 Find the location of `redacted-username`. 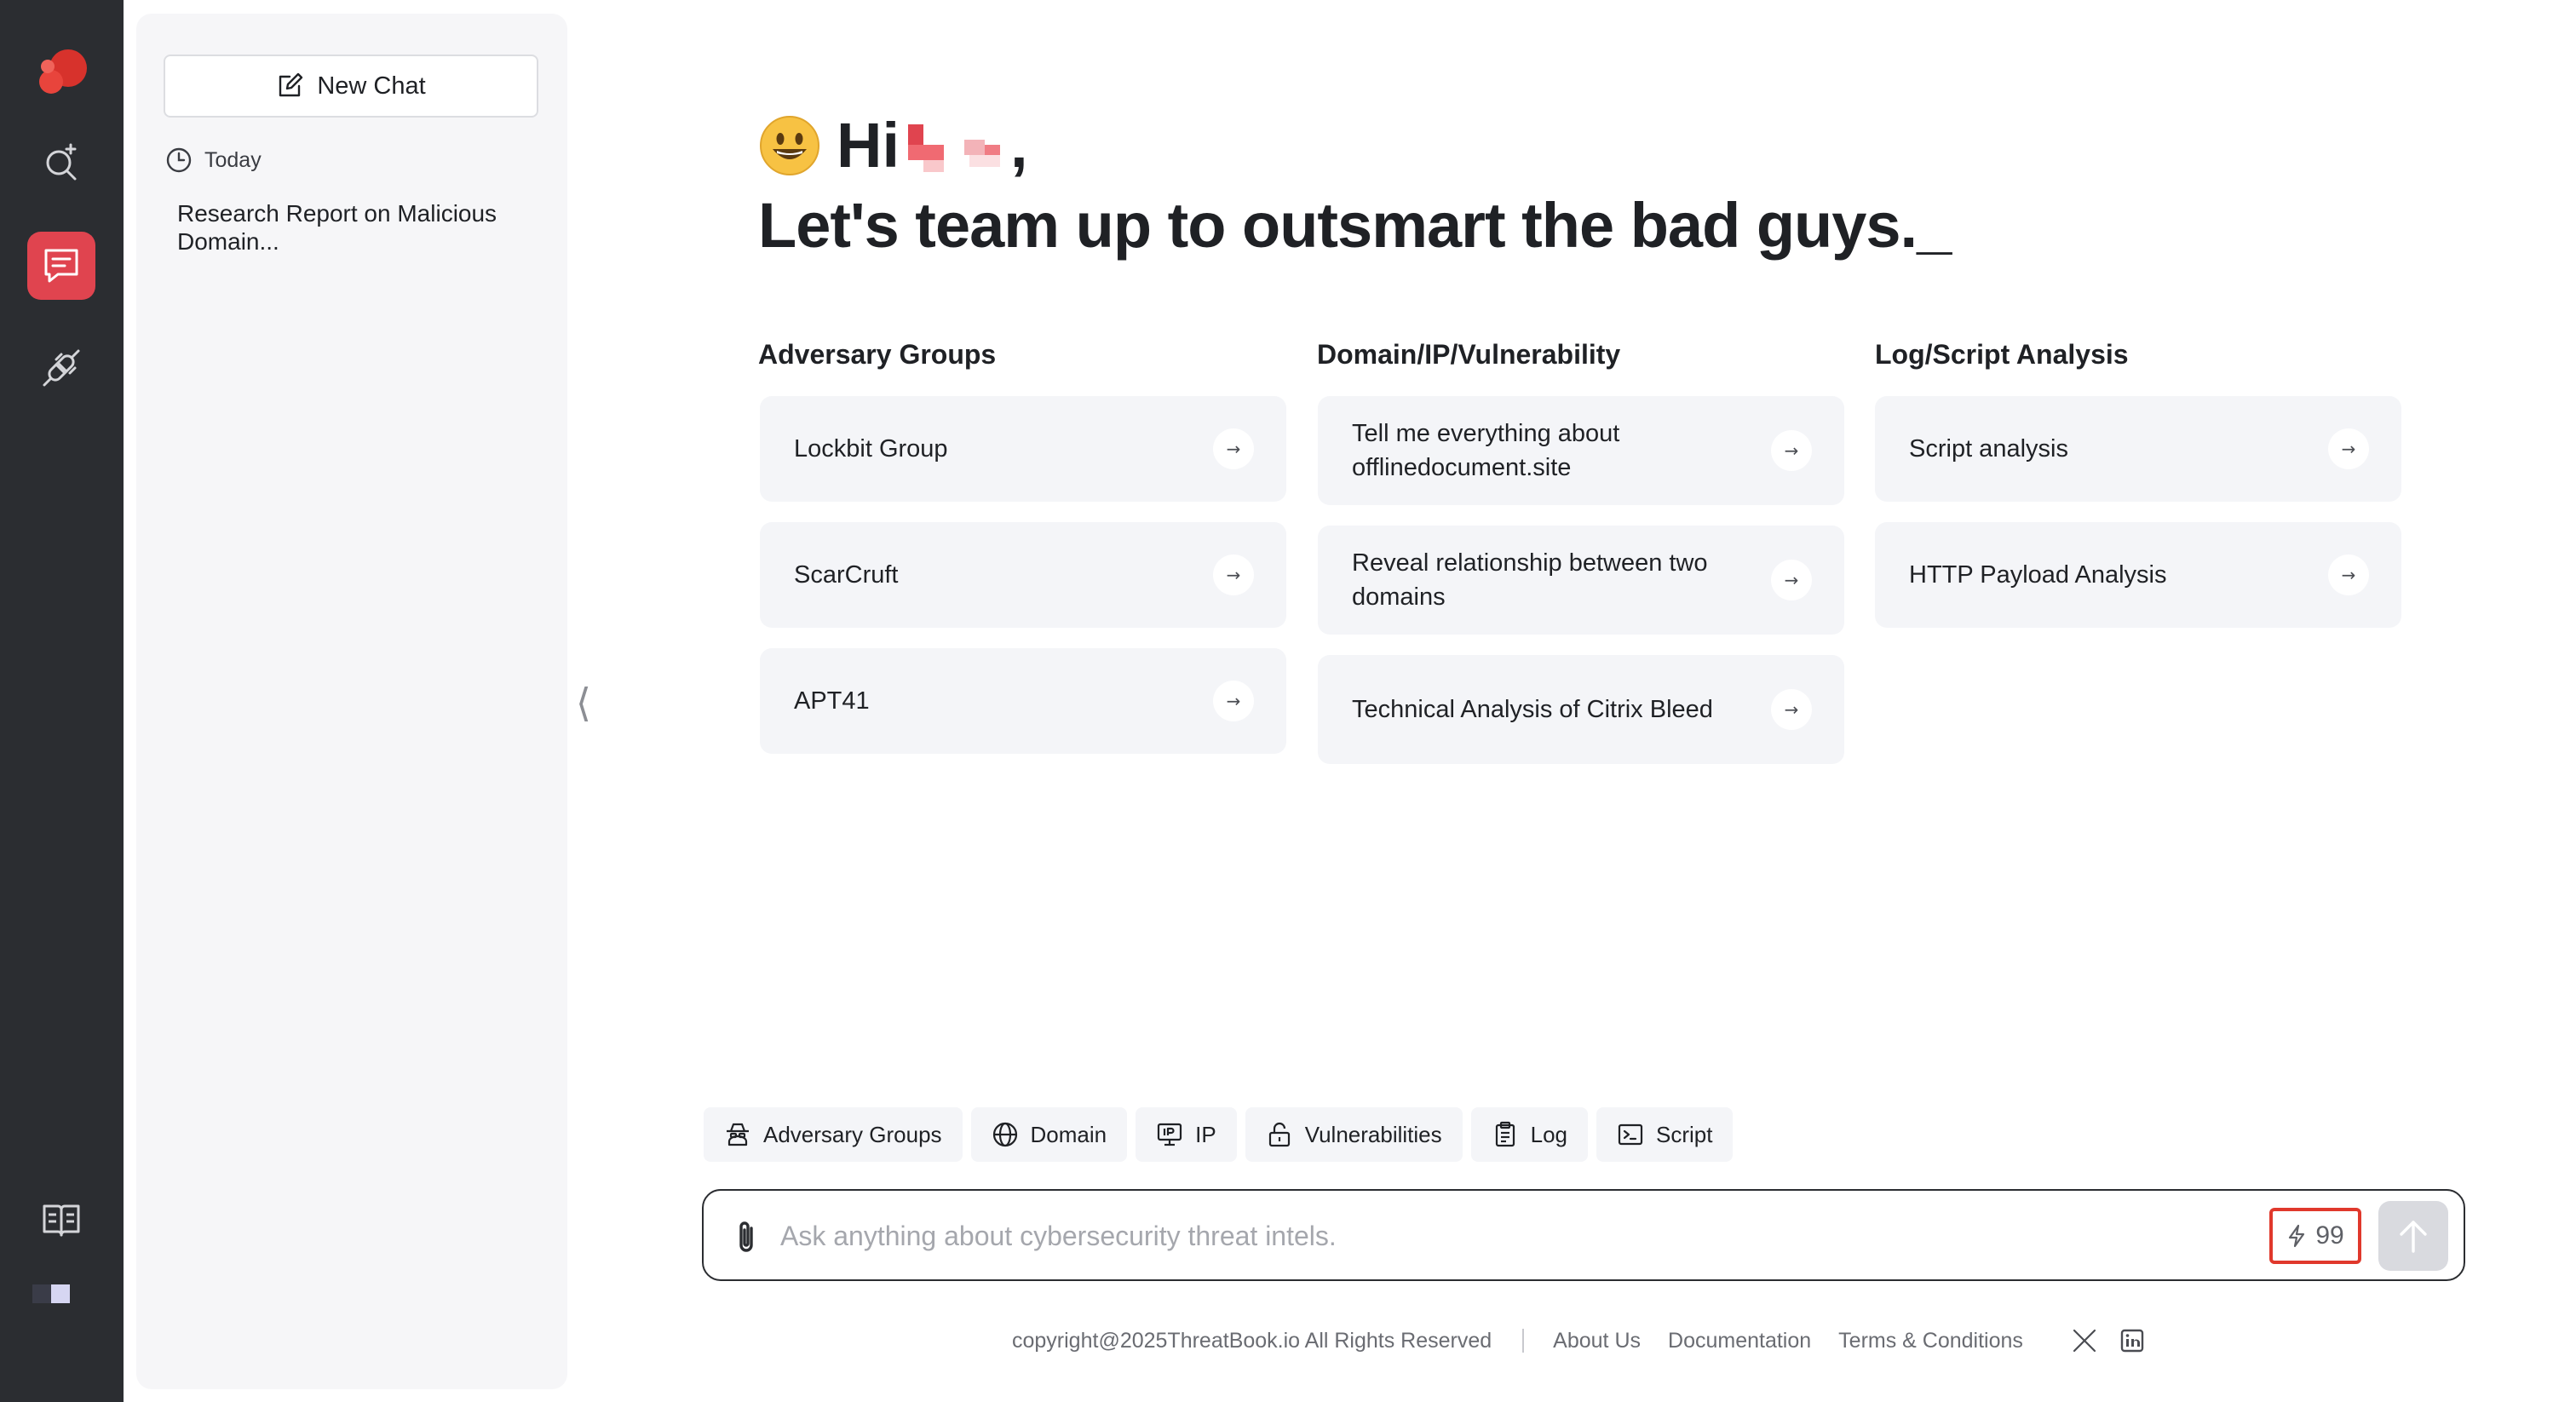

redacted-username is located at coordinates (959, 145).